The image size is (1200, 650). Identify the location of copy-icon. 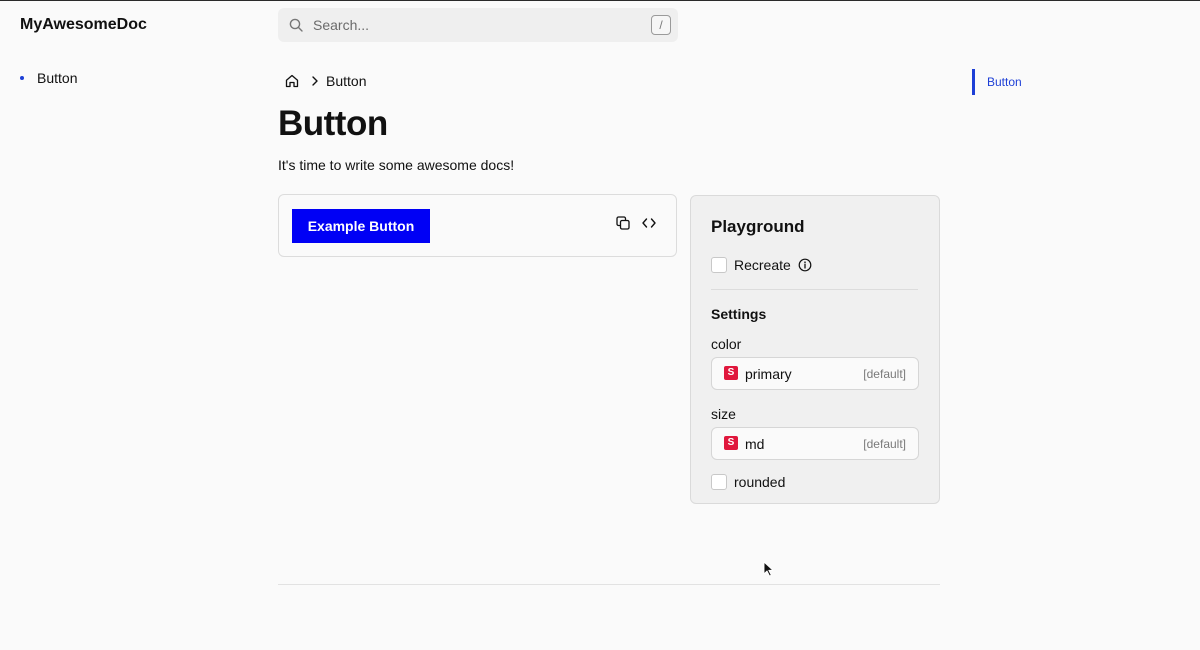
(623, 223).